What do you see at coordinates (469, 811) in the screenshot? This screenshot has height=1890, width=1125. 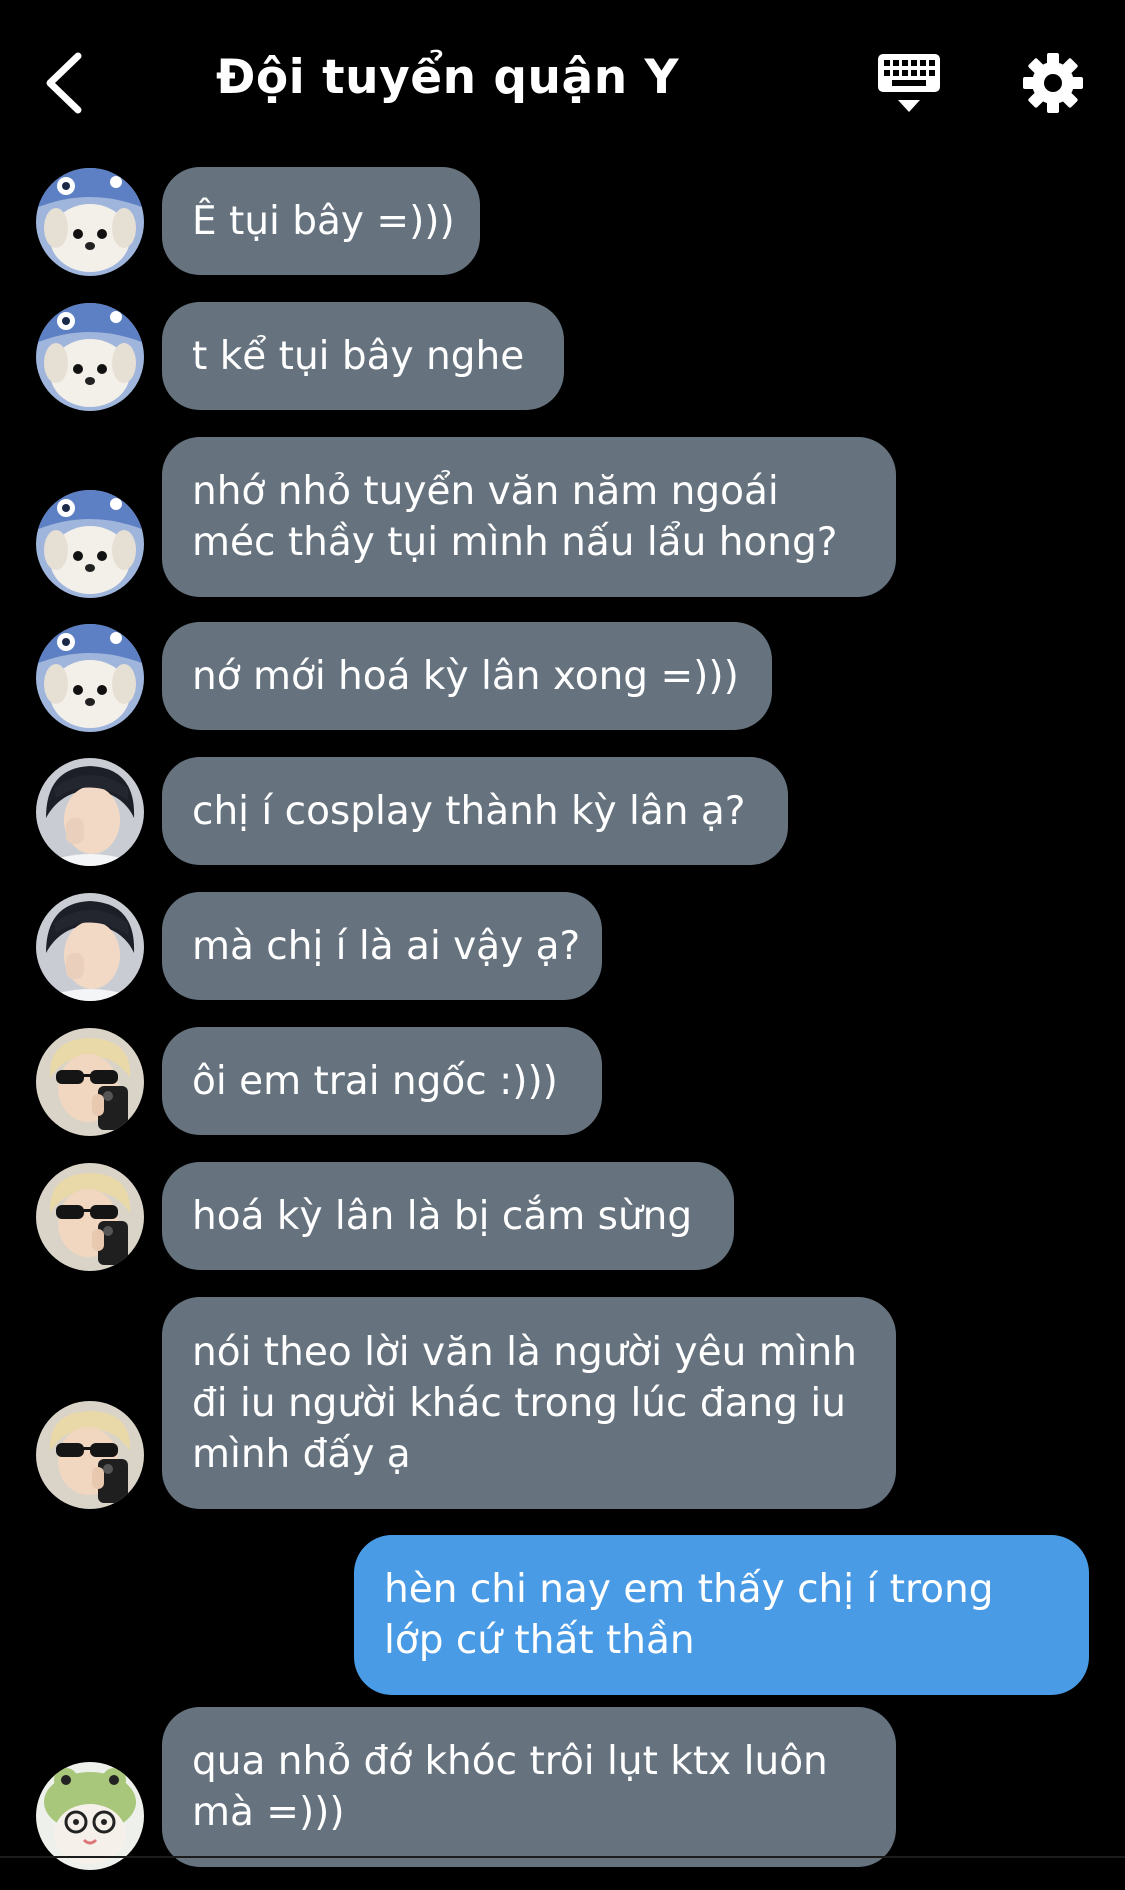 I see `message-text: chị í cosplay thành kỳ lân ạ?` at bounding box center [469, 811].